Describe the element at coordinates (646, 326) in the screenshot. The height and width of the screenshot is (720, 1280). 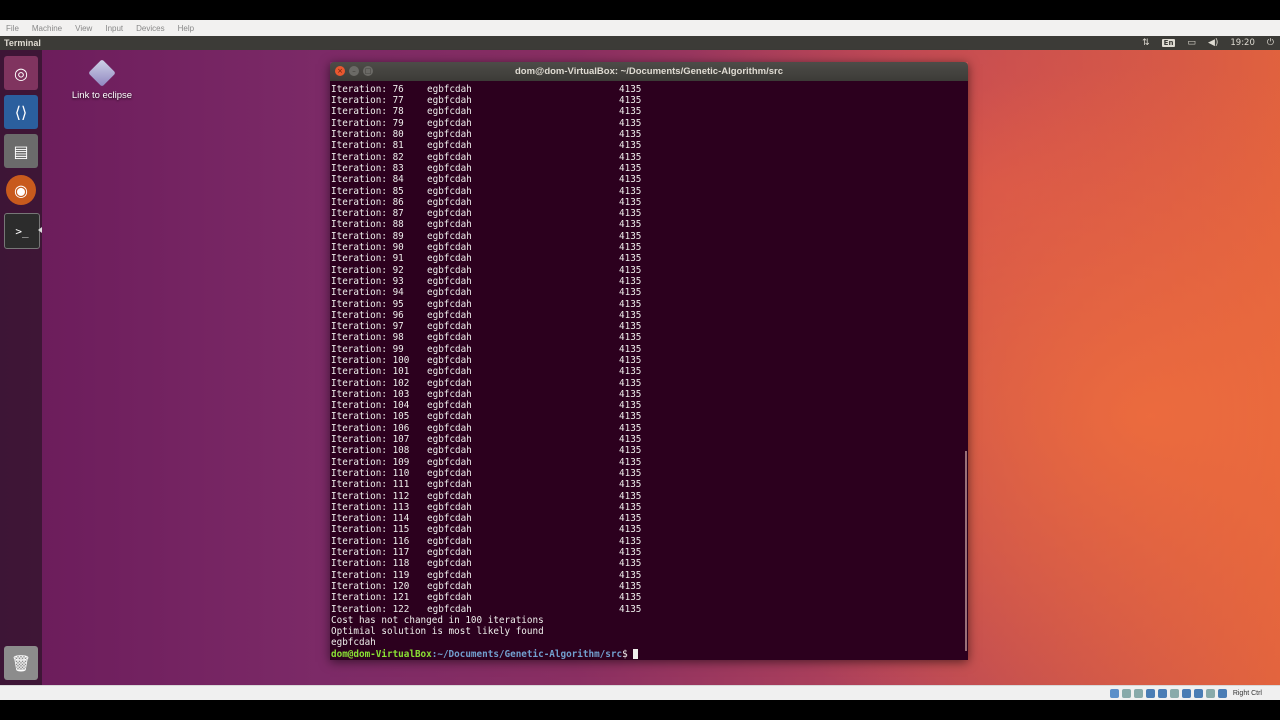
I see `iteration-line: Iteration: 97 egbfcdah 4135` at that location.